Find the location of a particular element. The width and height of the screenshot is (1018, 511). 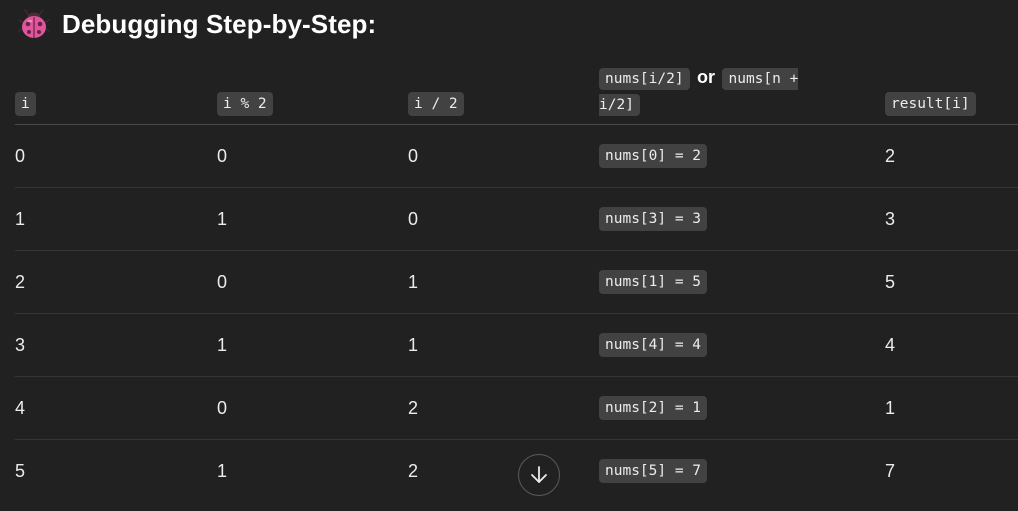

table-row: 3 1 1 nums[4] = 4 4 is located at coordinates (516, 345).